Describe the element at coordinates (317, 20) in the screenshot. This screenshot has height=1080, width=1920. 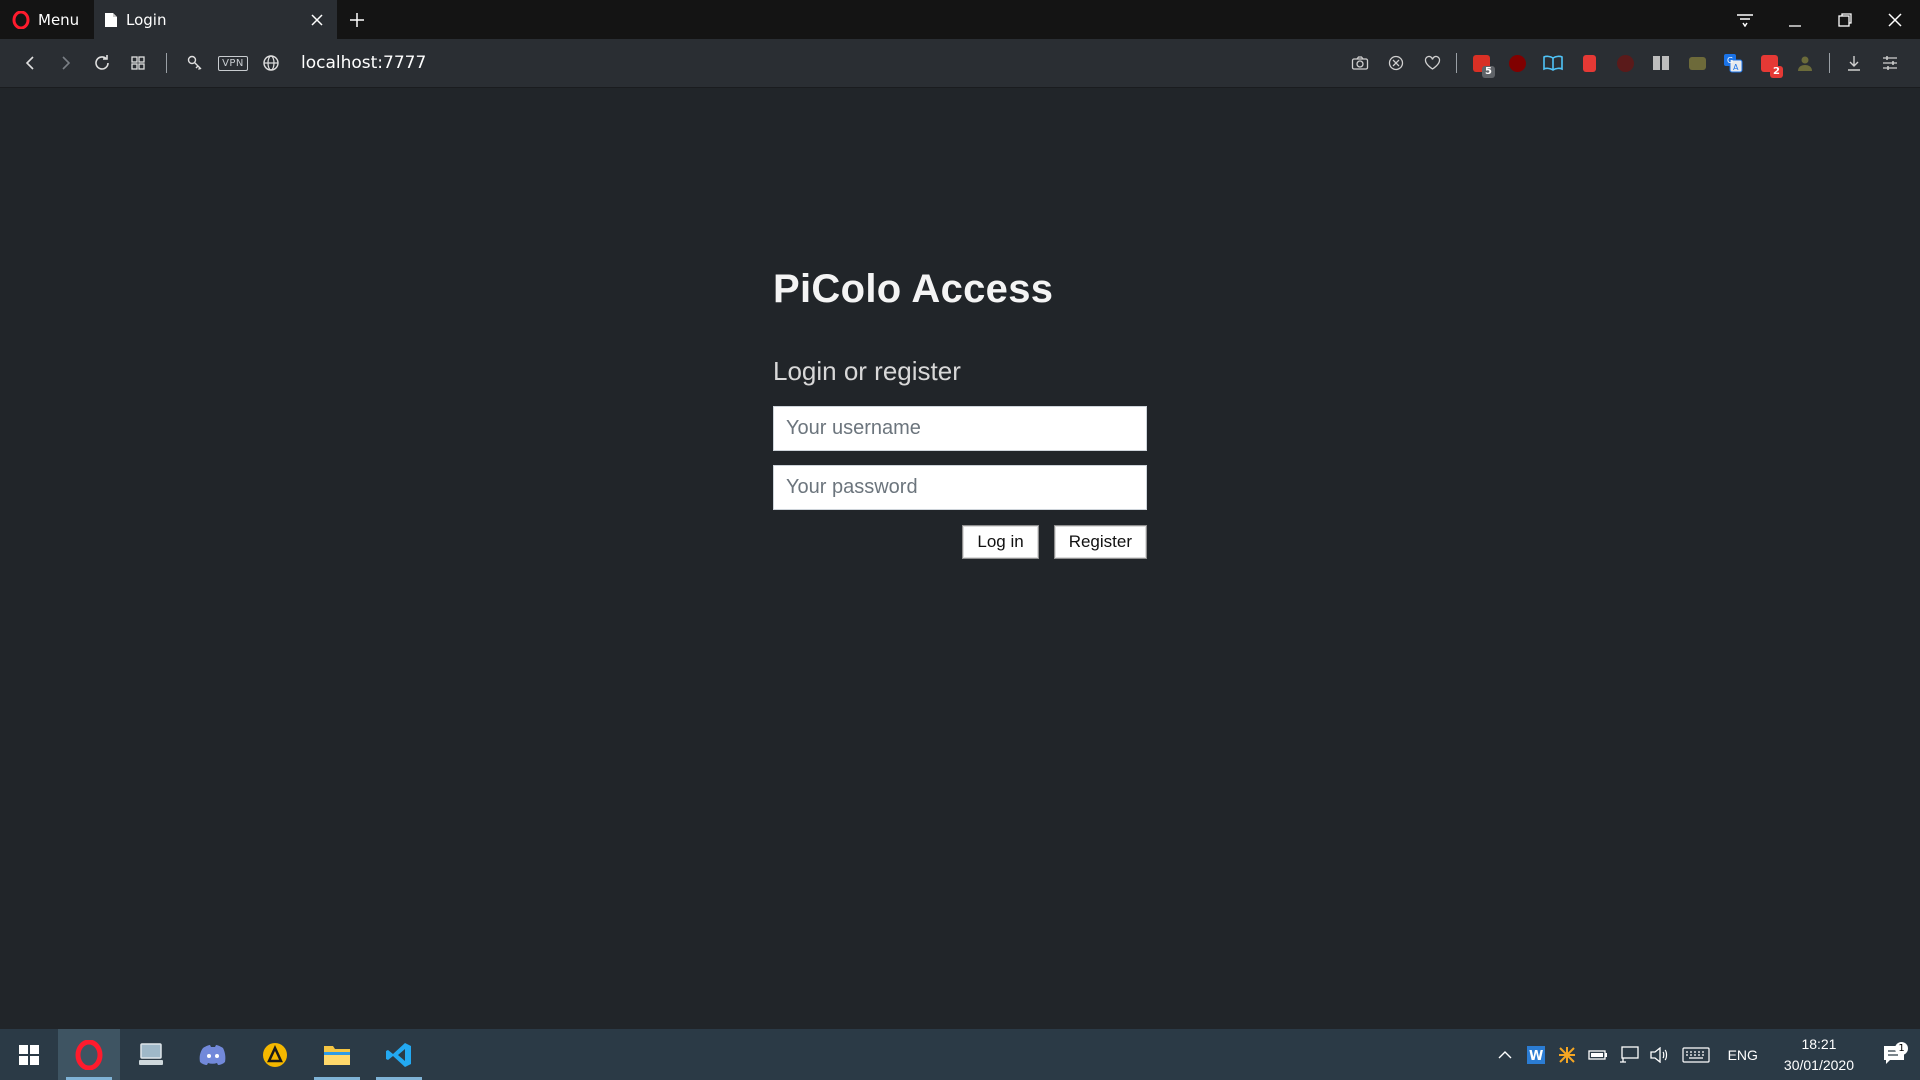
I see `close-tab-icon` at that location.